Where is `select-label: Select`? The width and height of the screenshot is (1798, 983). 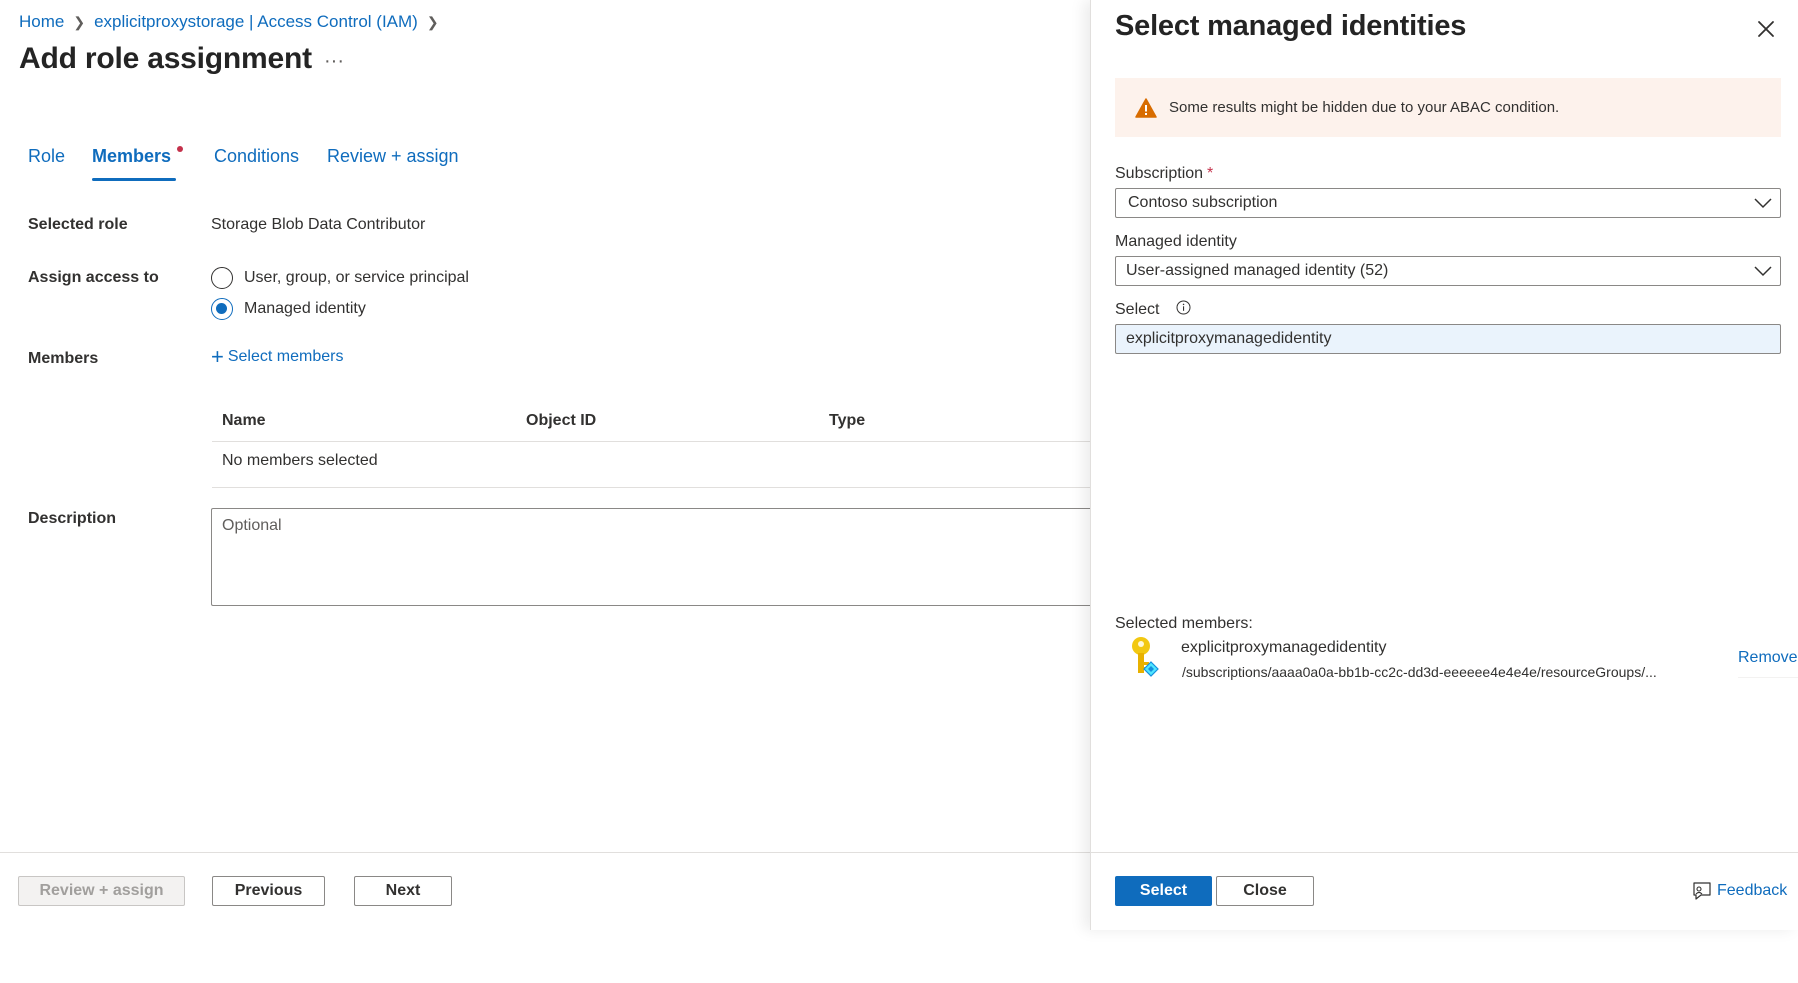
select-label: Select is located at coordinates (1153, 310).